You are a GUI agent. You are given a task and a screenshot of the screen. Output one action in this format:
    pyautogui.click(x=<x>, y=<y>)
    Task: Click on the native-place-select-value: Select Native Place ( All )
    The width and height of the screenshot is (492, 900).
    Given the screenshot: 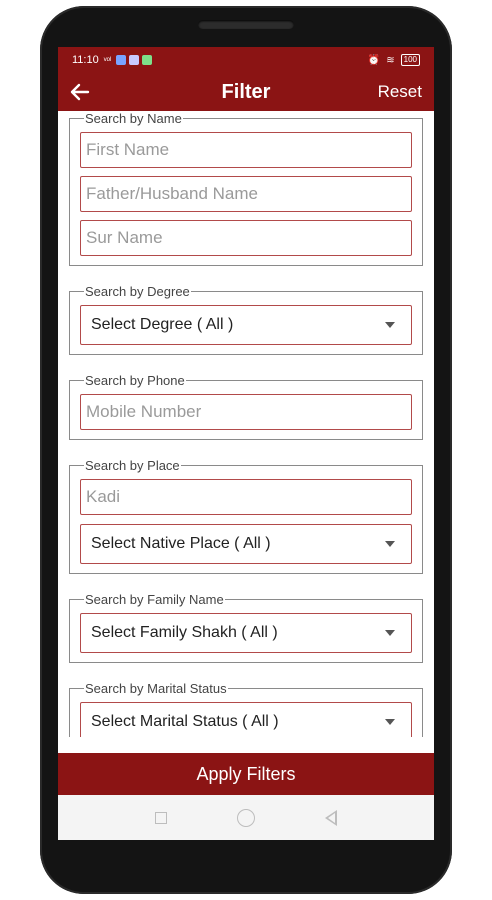 What is the action you would take?
    pyautogui.click(x=181, y=543)
    